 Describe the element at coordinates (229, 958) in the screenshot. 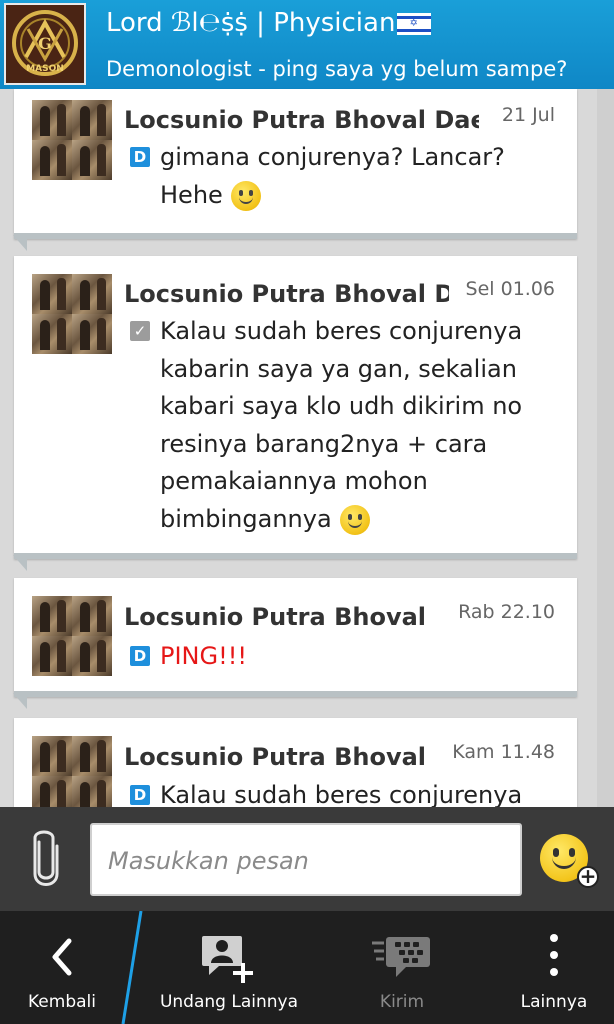

I see `invite-contact-icon` at that location.